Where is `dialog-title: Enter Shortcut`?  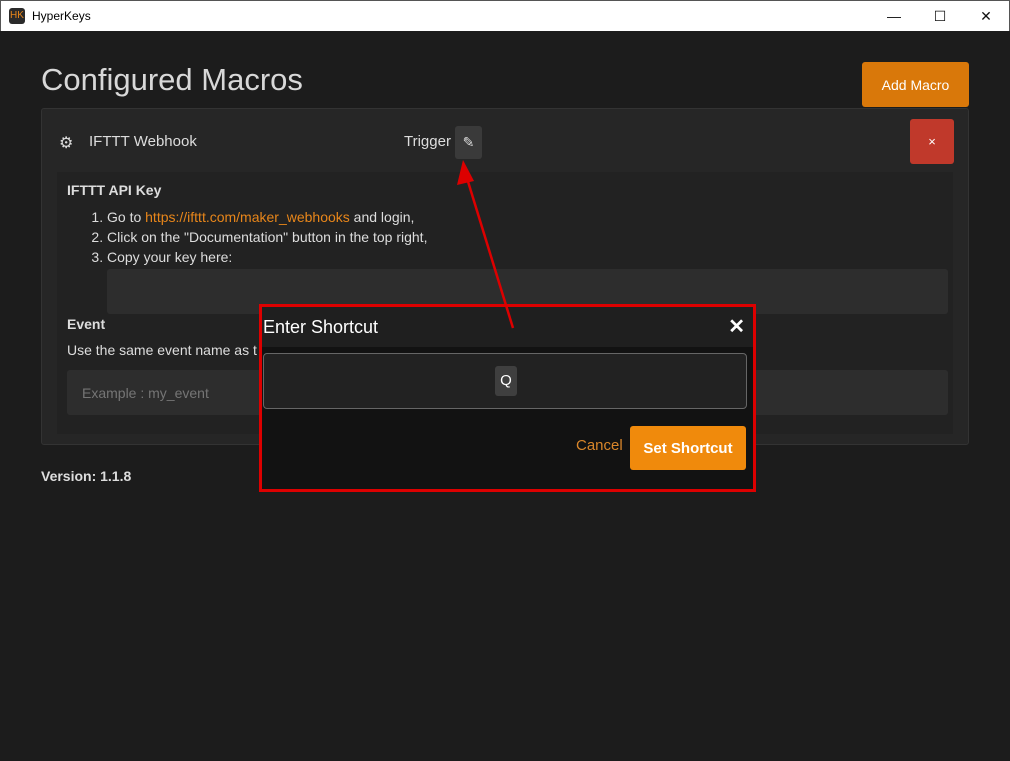
dialog-title: Enter Shortcut is located at coordinates (321, 327).